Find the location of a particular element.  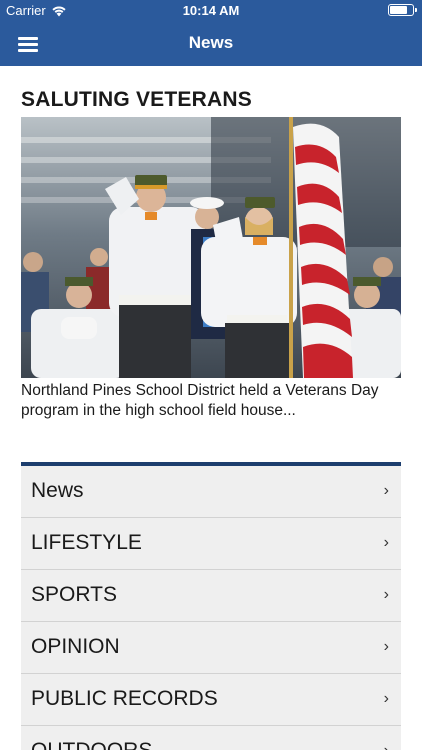

status-bar: Carrier 10:14 AM is located at coordinates (211, 11).